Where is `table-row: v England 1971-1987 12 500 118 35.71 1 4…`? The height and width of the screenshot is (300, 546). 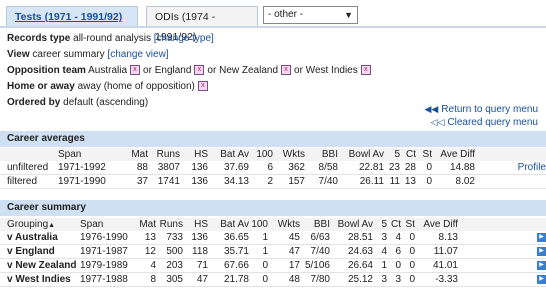 table-row: v England 1971-1987 12 500 118 35.71 1 4… is located at coordinates (273, 252).